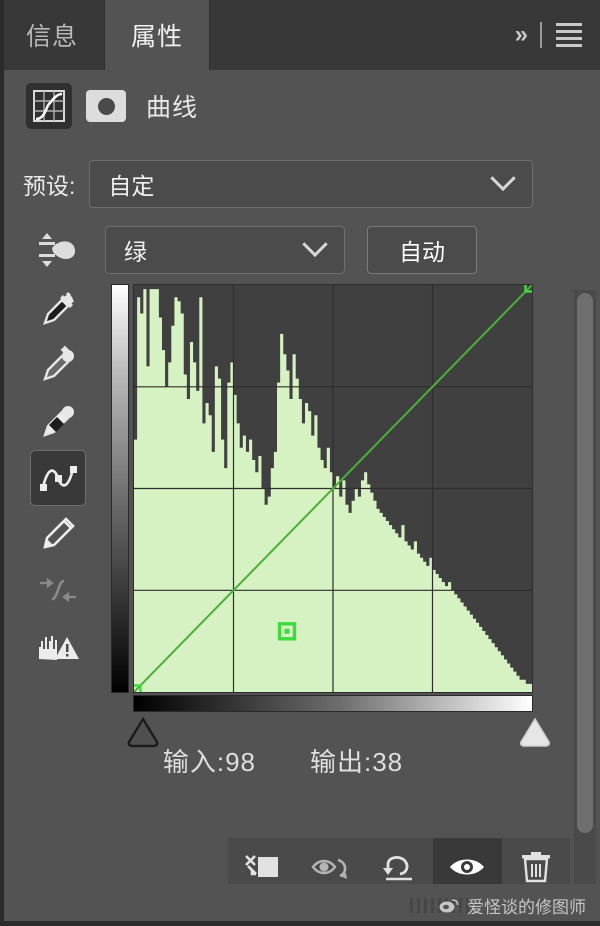 This screenshot has width=600, height=926. What do you see at coordinates (58, 590) in the screenshot?
I see `smooth-curve-tool` at bounding box center [58, 590].